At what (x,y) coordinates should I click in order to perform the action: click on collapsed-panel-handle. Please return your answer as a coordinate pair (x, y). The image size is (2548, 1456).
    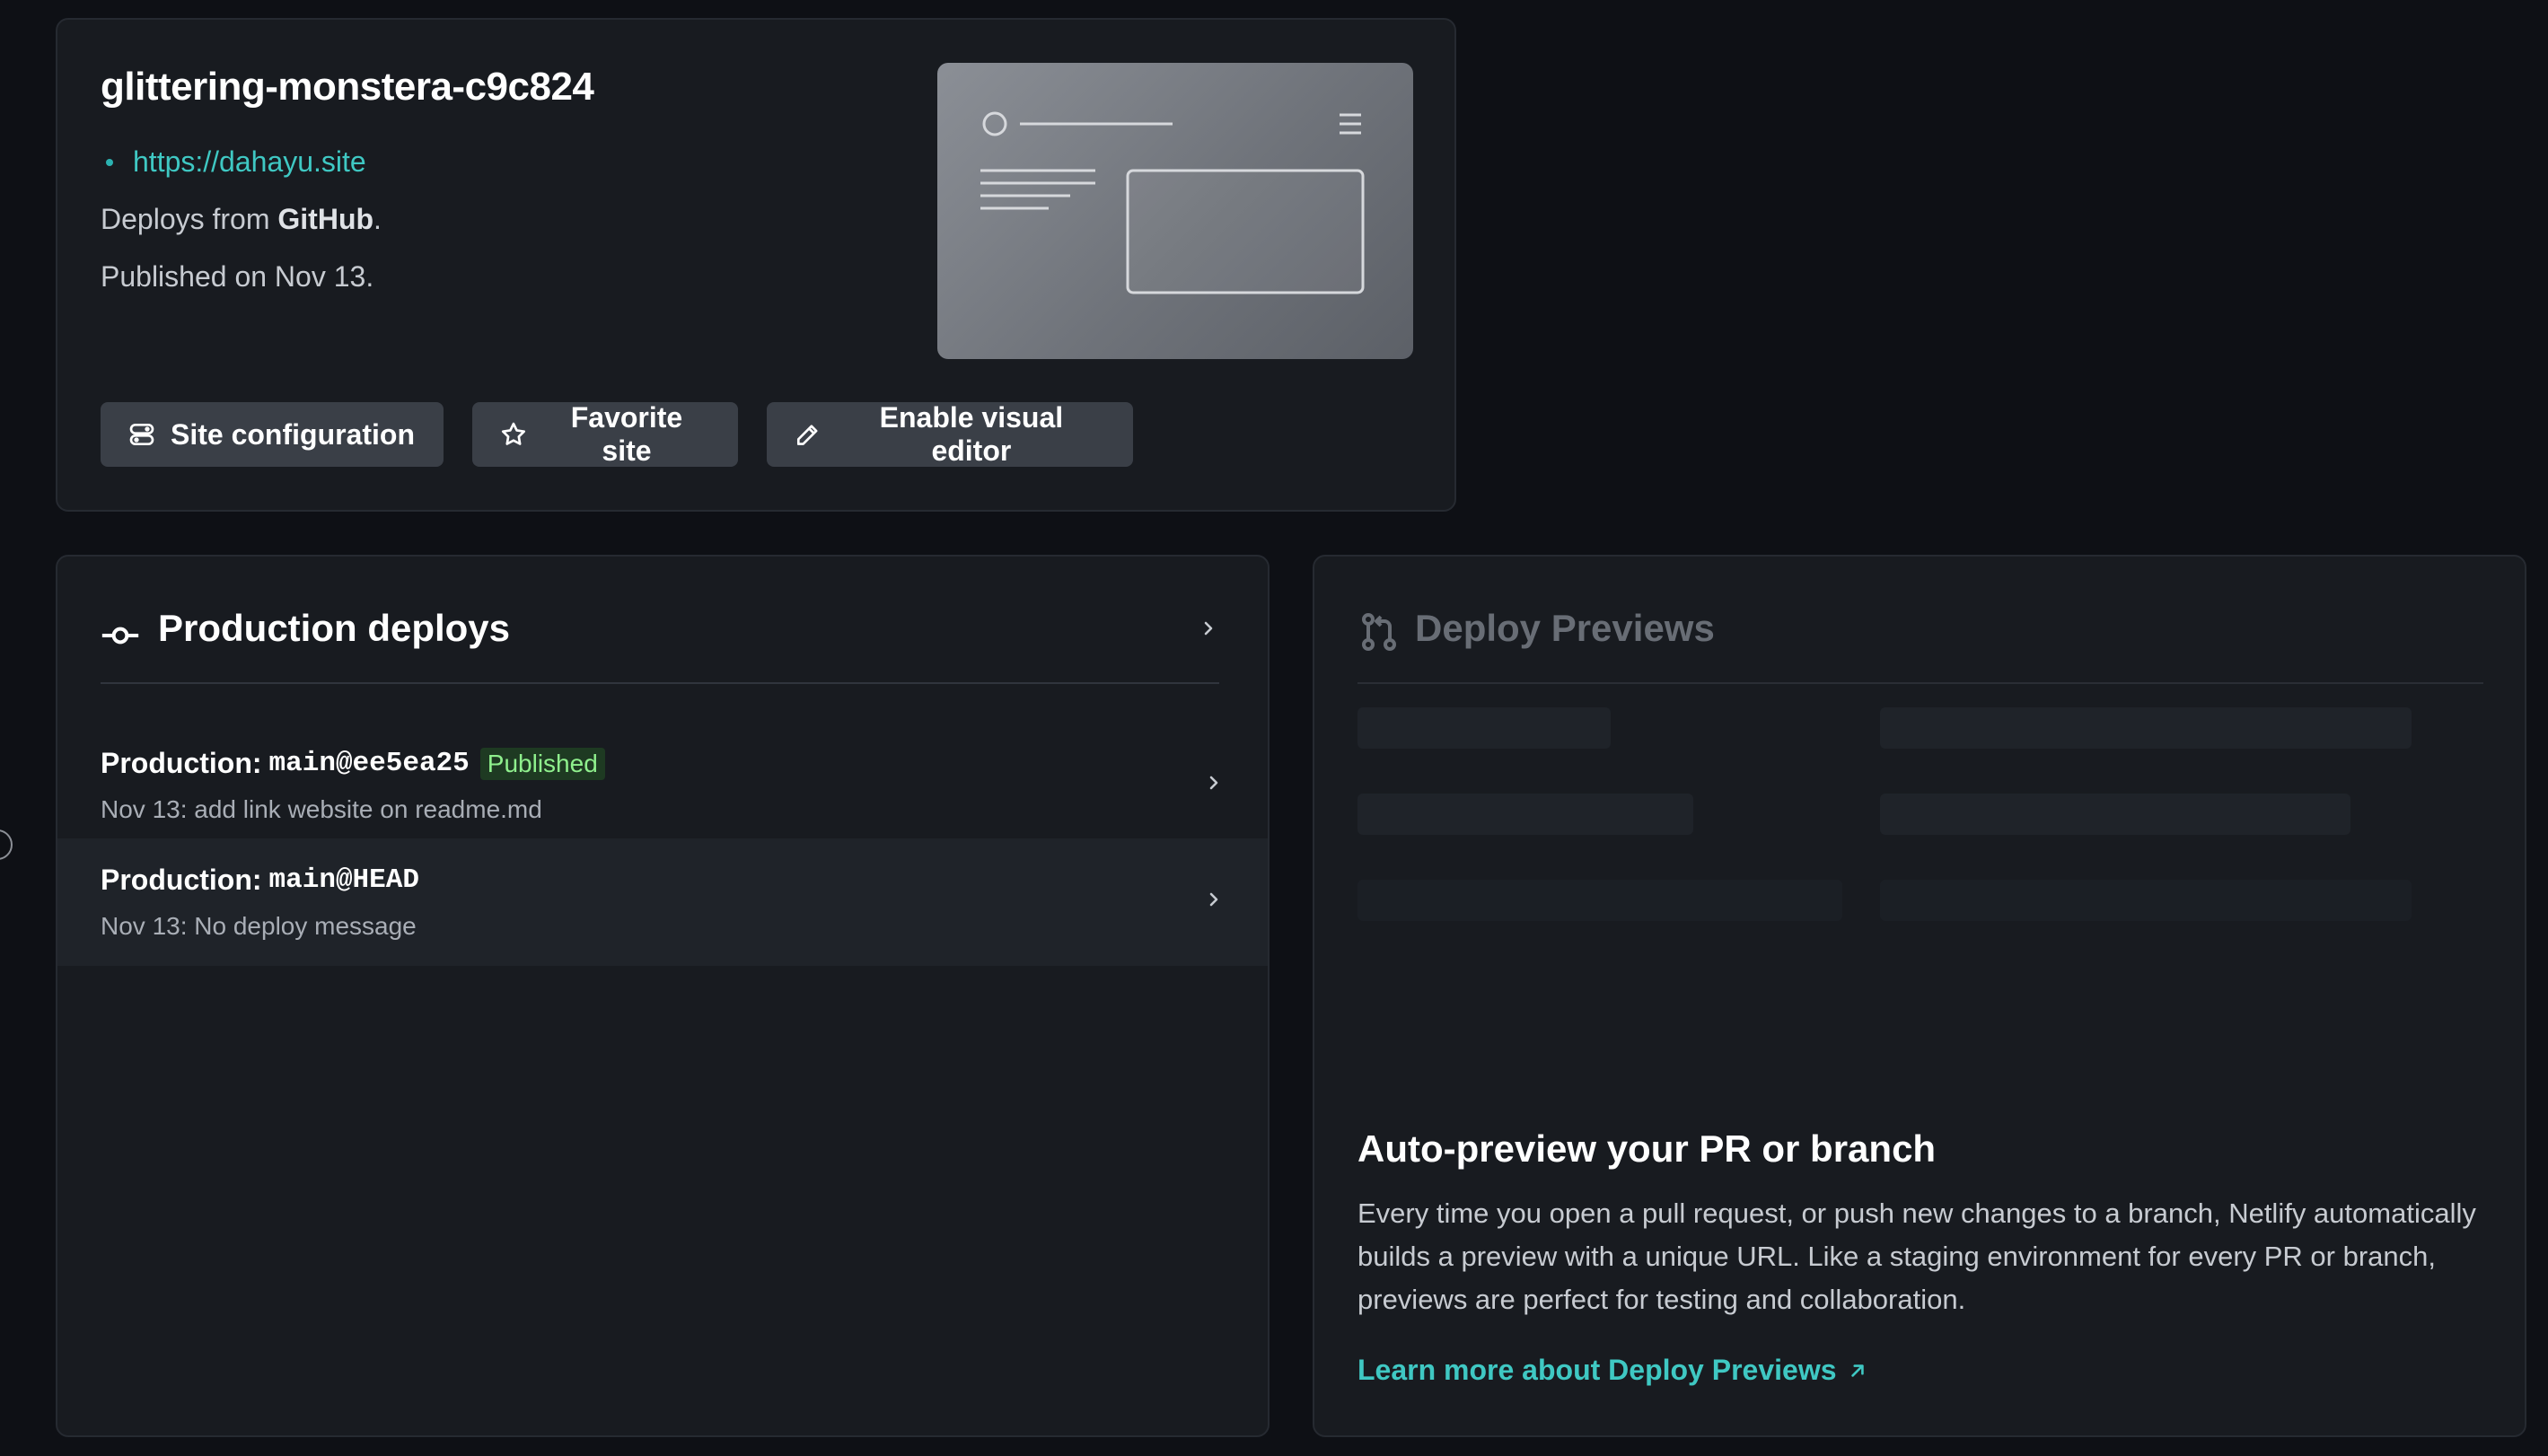
    Looking at the image, I should click on (6, 844).